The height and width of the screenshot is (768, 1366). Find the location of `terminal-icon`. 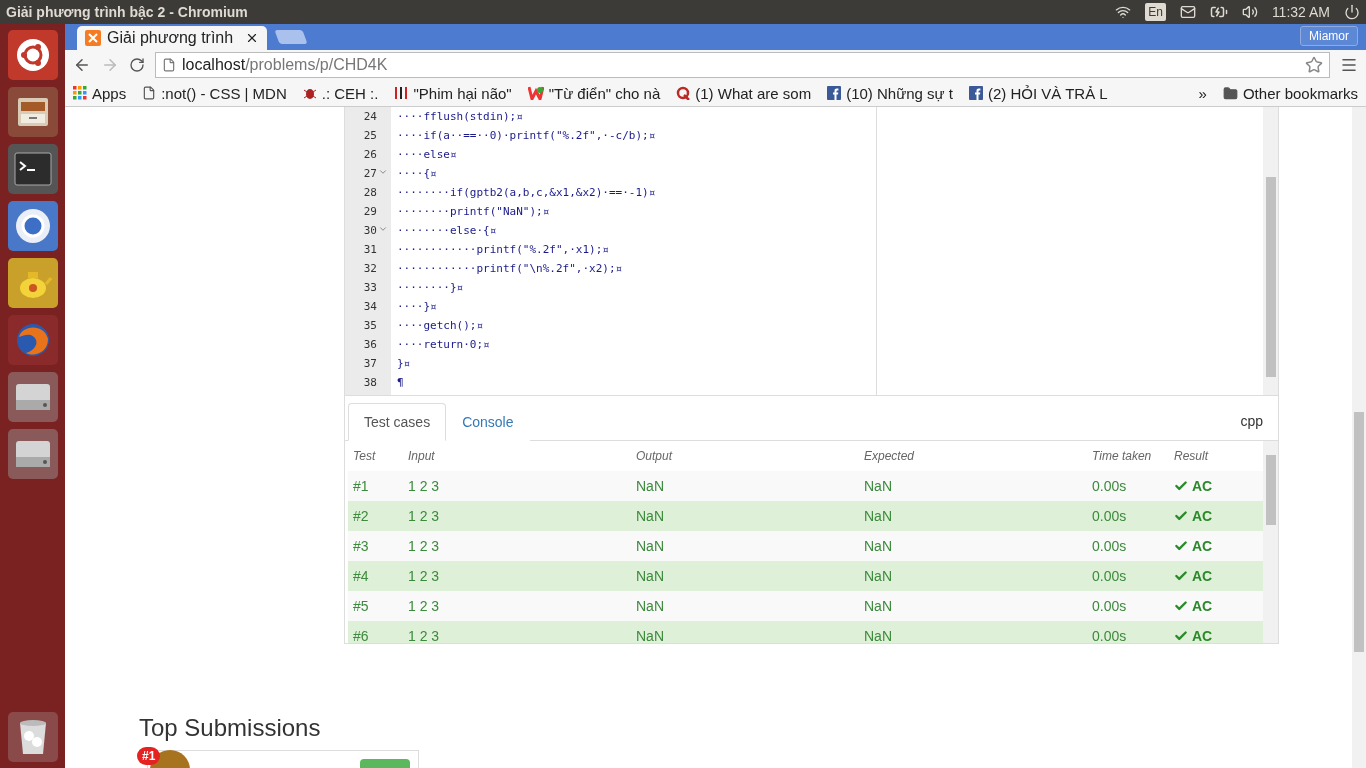

terminal-icon is located at coordinates (32, 169).